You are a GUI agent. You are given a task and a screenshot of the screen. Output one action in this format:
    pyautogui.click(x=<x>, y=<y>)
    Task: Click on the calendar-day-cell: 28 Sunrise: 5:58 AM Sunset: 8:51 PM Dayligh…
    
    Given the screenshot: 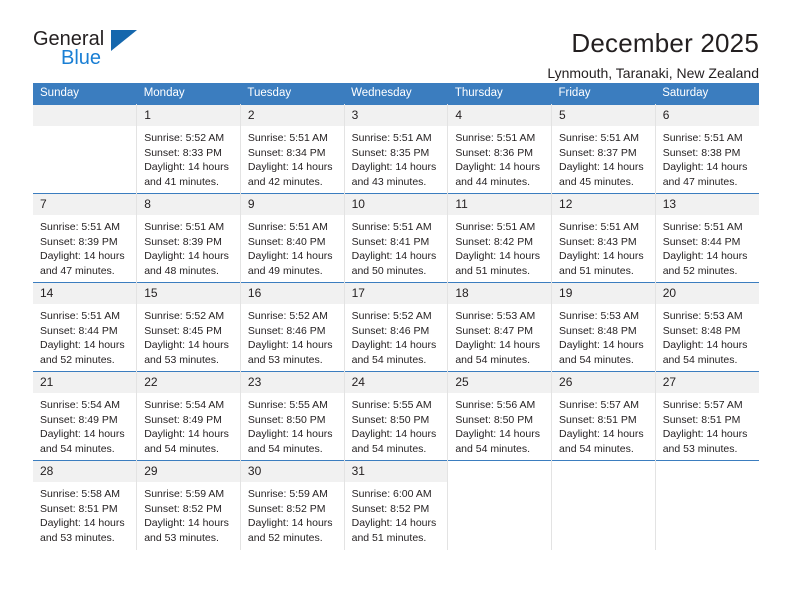 What is the action you would take?
    pyautogui.click(x=85, y=505)
    